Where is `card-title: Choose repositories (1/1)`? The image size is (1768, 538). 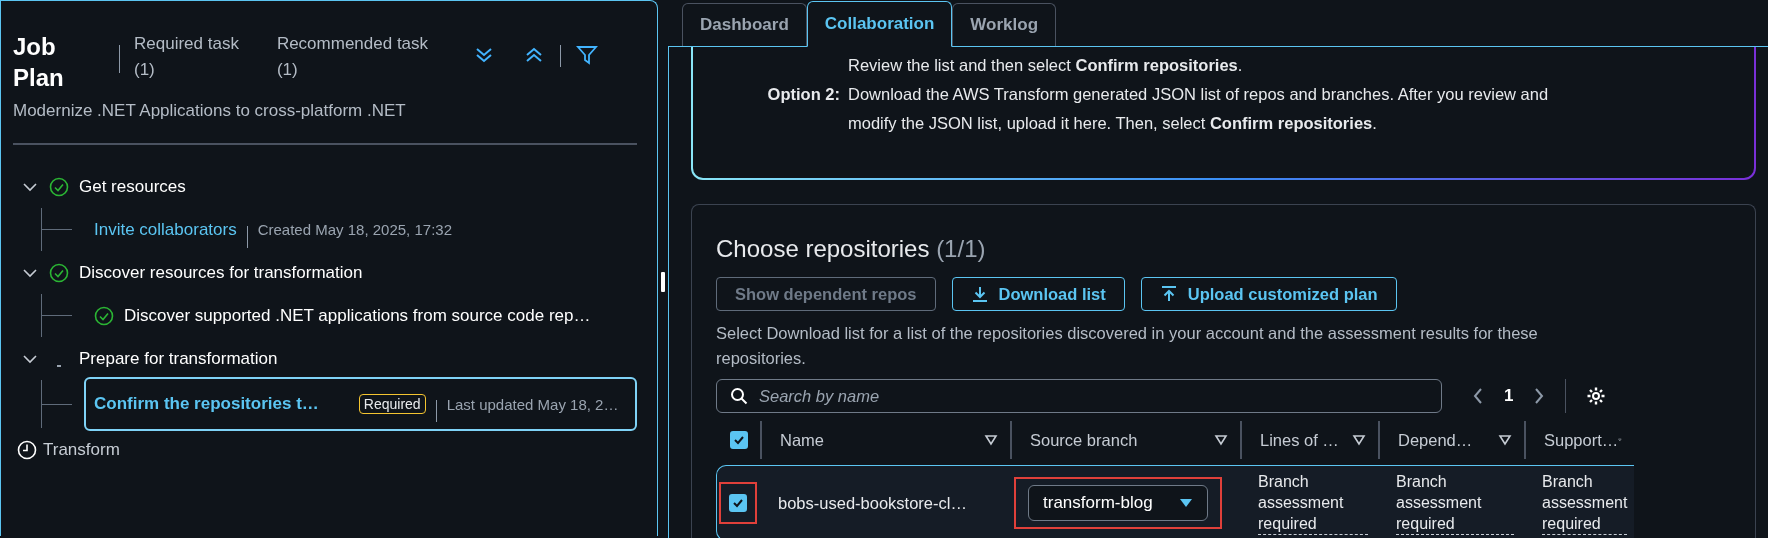
card-title: Choose repositories (1/1) is located at coordinates (851, 249).